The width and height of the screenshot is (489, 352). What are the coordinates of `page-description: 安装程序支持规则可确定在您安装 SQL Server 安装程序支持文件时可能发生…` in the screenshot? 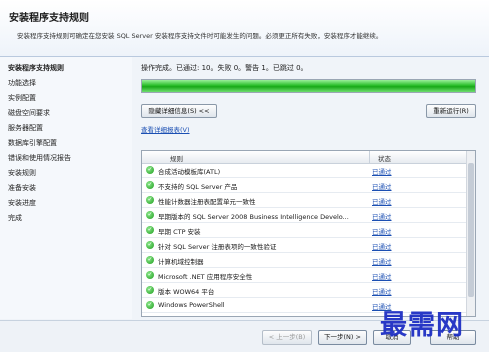 It's located at (200, 36).